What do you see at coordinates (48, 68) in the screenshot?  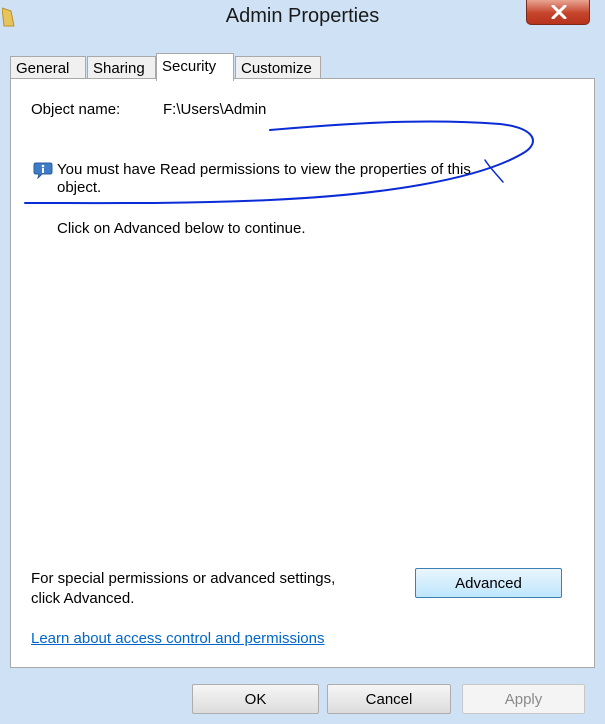 I see `tab-general: General` at bounding box center [48, 68].